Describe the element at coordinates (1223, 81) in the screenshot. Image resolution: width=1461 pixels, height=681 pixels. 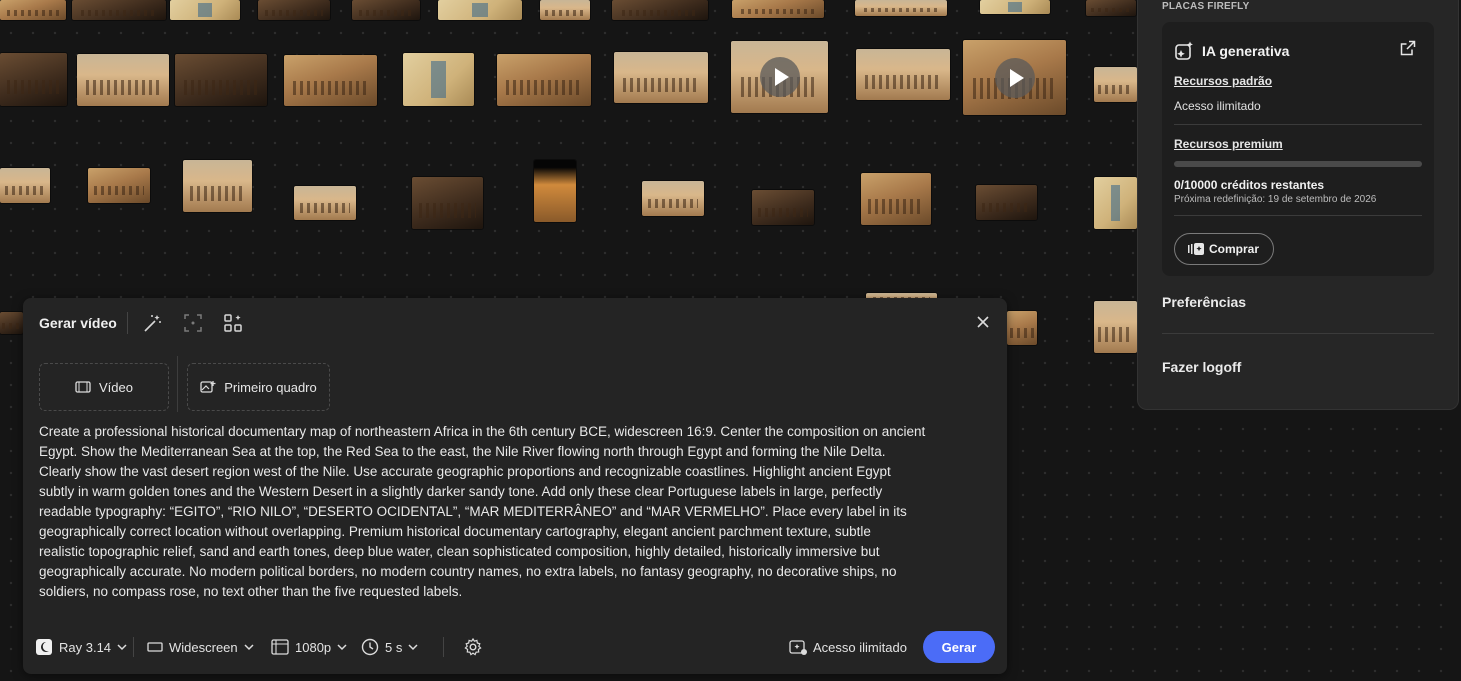
I see `standard-resources-link: Recursos padrão` at that location.